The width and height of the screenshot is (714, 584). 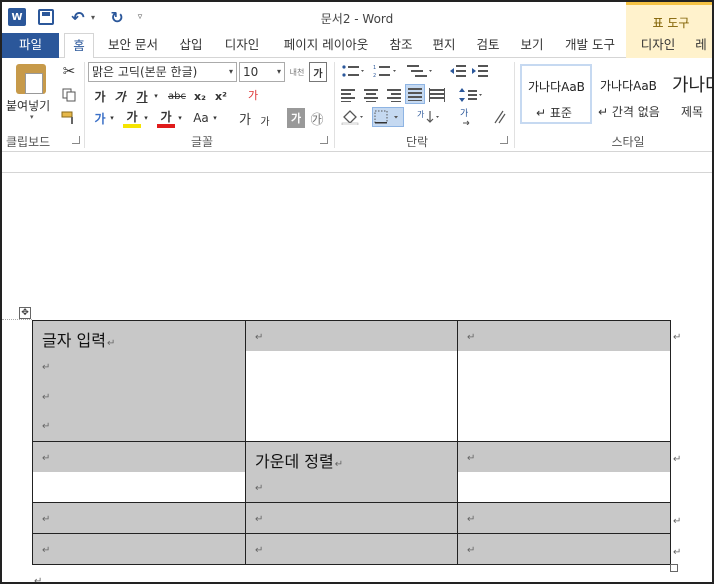 I want to click on text-effects-button: 가, so click(x=100, y=118).